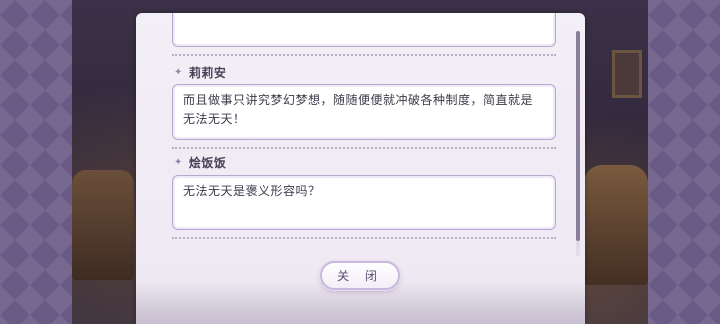  What do you see at coordinates (252, 191) in the screenshot?
I see `dialog-text: 无法无天是褒义形容吗？` at bounding box center [252, 191].